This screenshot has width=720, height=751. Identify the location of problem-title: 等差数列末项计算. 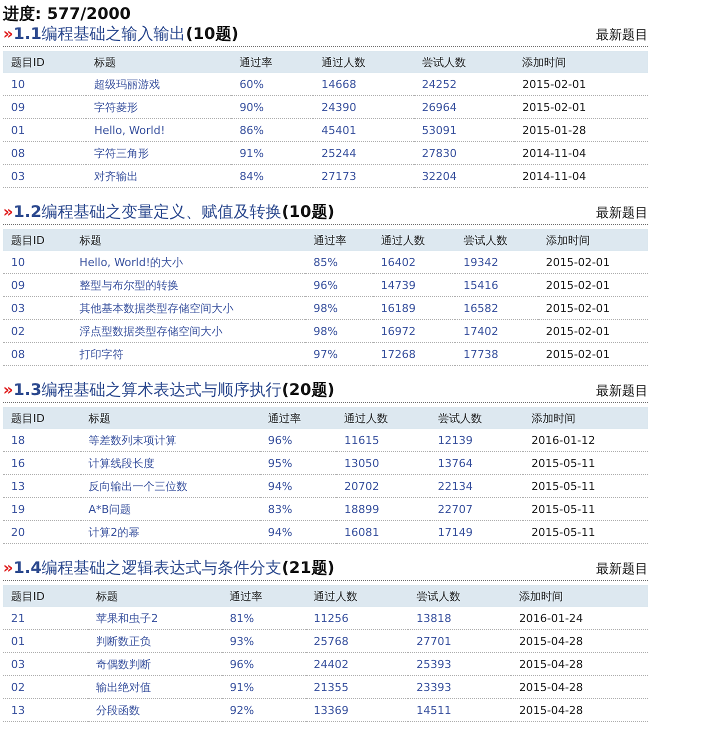
(170, 440).